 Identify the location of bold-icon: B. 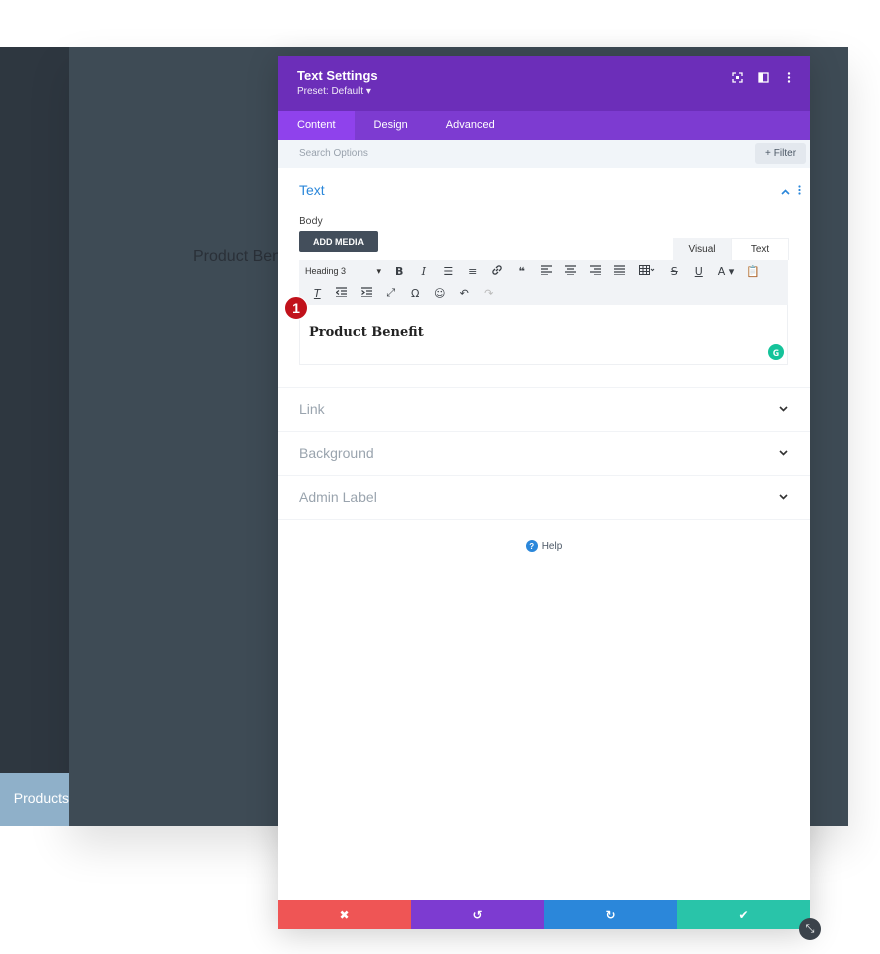
(399, 271).